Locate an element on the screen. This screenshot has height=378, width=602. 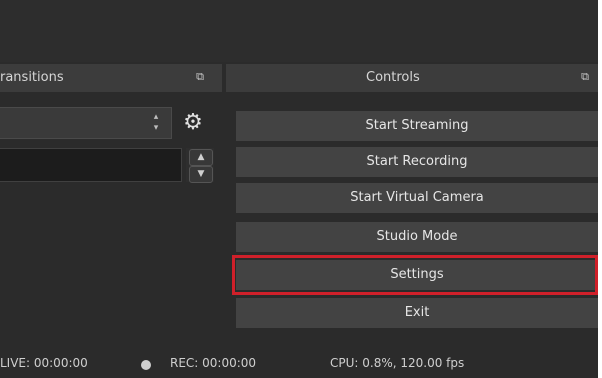
duration-spinner: ▲ ▼ is located at coordinates (200, 165).